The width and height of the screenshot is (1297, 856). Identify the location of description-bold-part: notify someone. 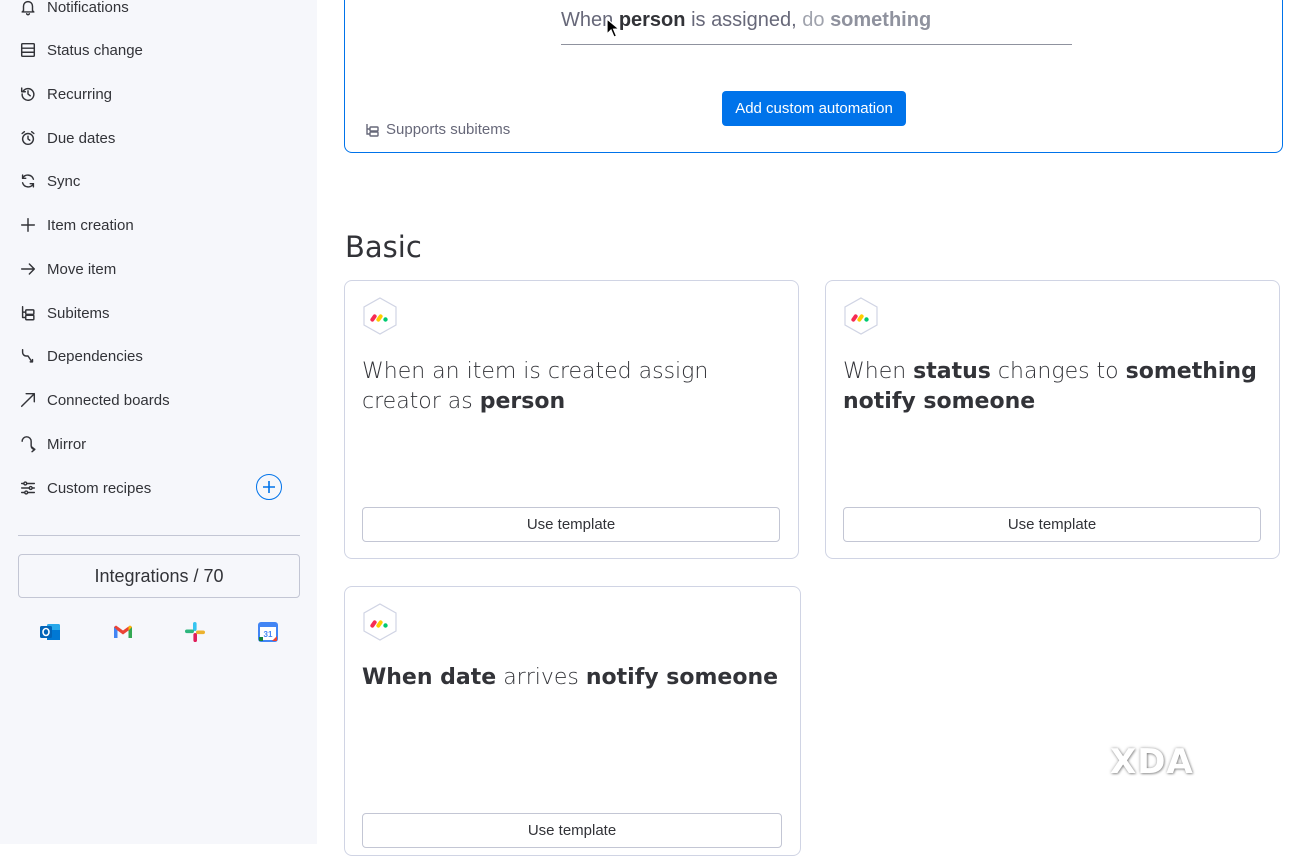
(682, 677).